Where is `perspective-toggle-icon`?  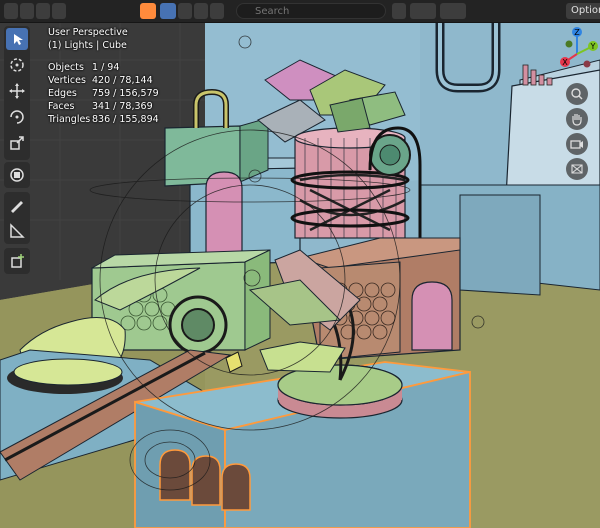 perspective-toggle-icon is located at coordinates (577, 169).